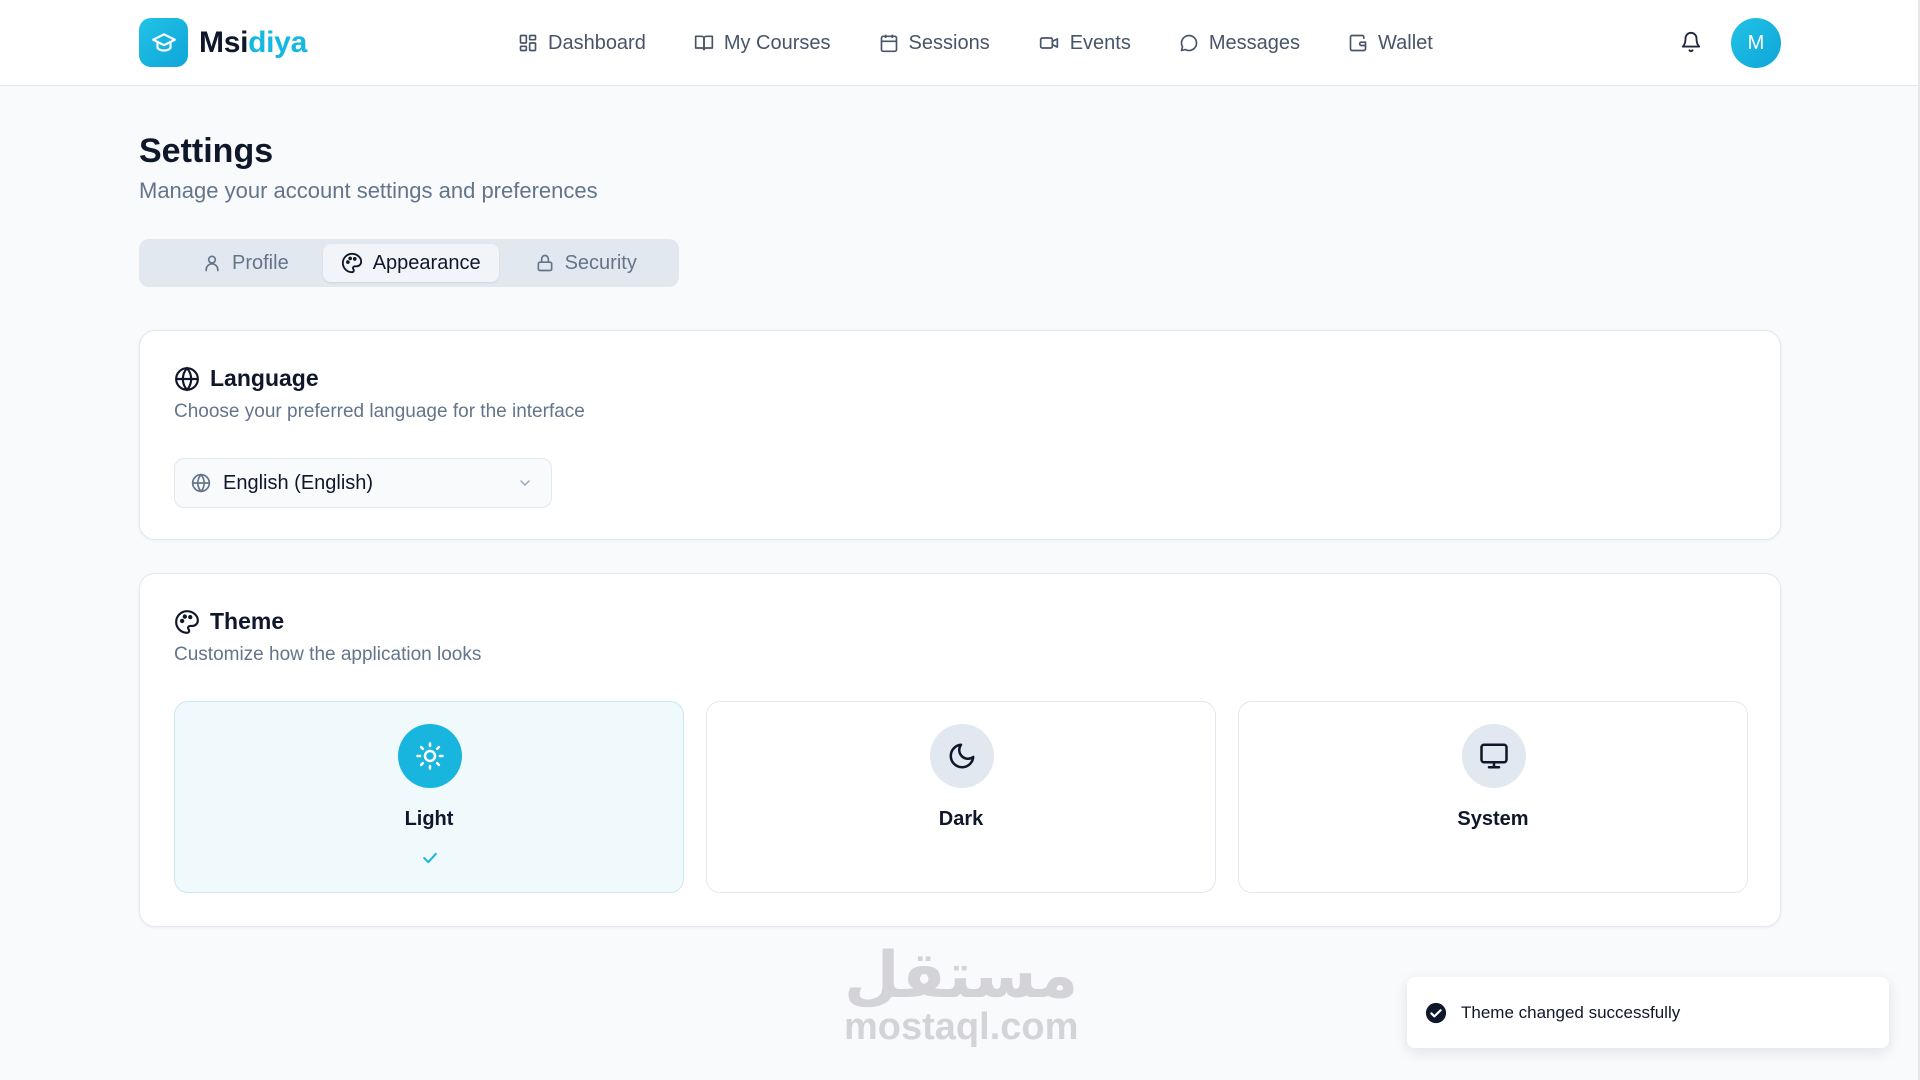 This screenshot has height=1080, width=1920. I want to click on check-icon, so click(430, 858).